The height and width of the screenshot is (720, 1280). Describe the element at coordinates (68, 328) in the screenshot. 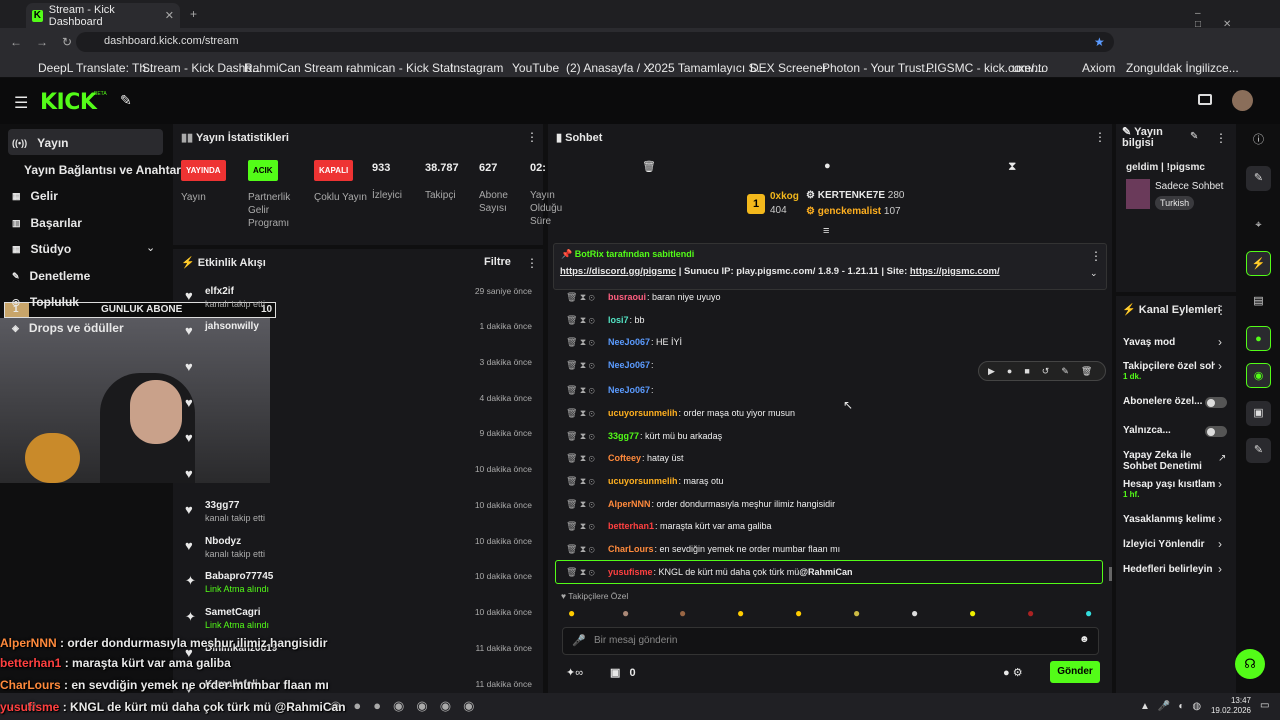

I see `sidebar-item: ◈ Drops ve ödüller` at that location.